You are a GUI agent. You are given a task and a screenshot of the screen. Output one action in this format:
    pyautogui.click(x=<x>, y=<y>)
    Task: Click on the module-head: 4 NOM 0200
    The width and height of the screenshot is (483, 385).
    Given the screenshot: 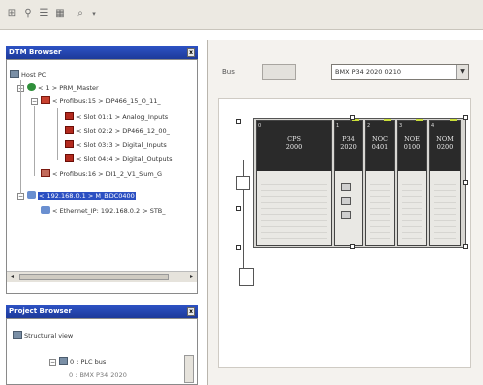 What is the action you would take?
    pyautogui.click(x=445, y=146)
    